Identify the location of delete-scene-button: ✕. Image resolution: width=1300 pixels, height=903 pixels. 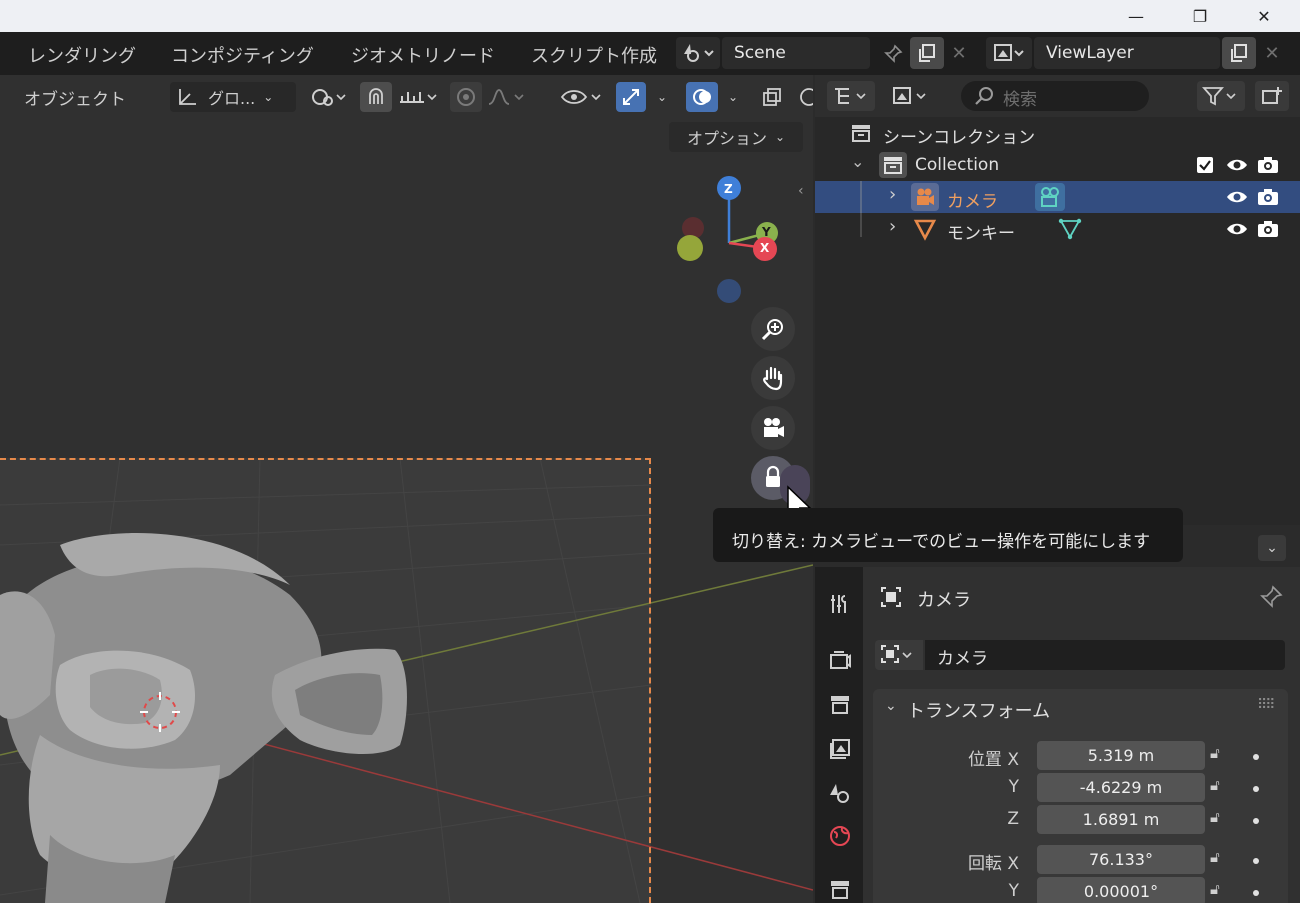
(959, 53).